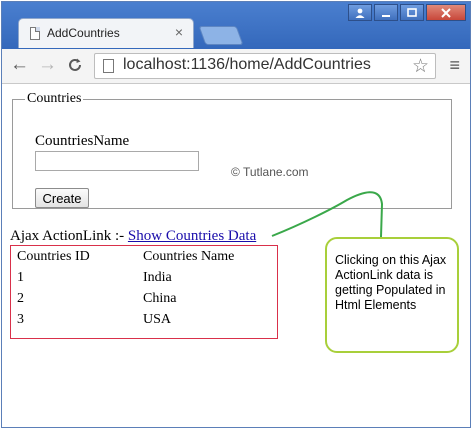  I want to click on new-tab-button, so click(221, 35).